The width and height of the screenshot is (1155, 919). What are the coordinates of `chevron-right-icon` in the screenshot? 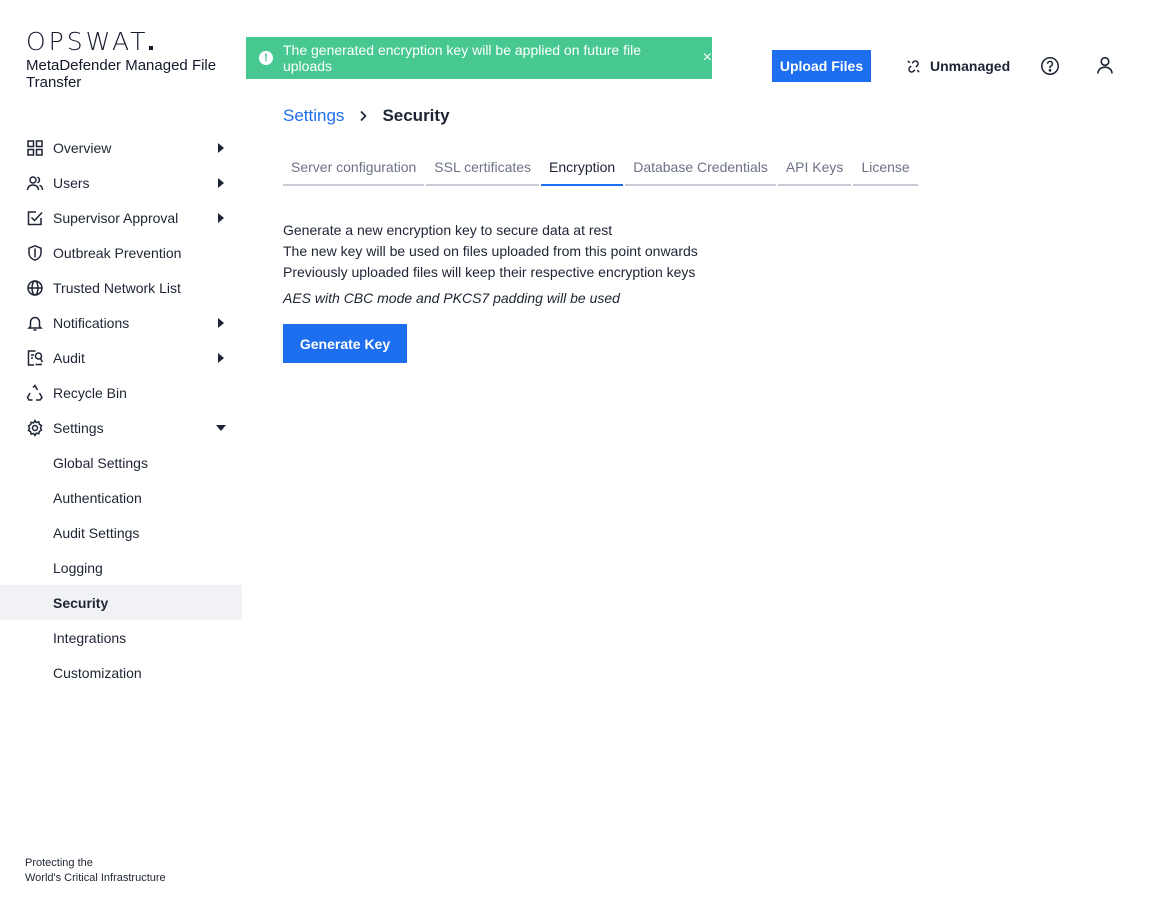 It's located at (364, 116).